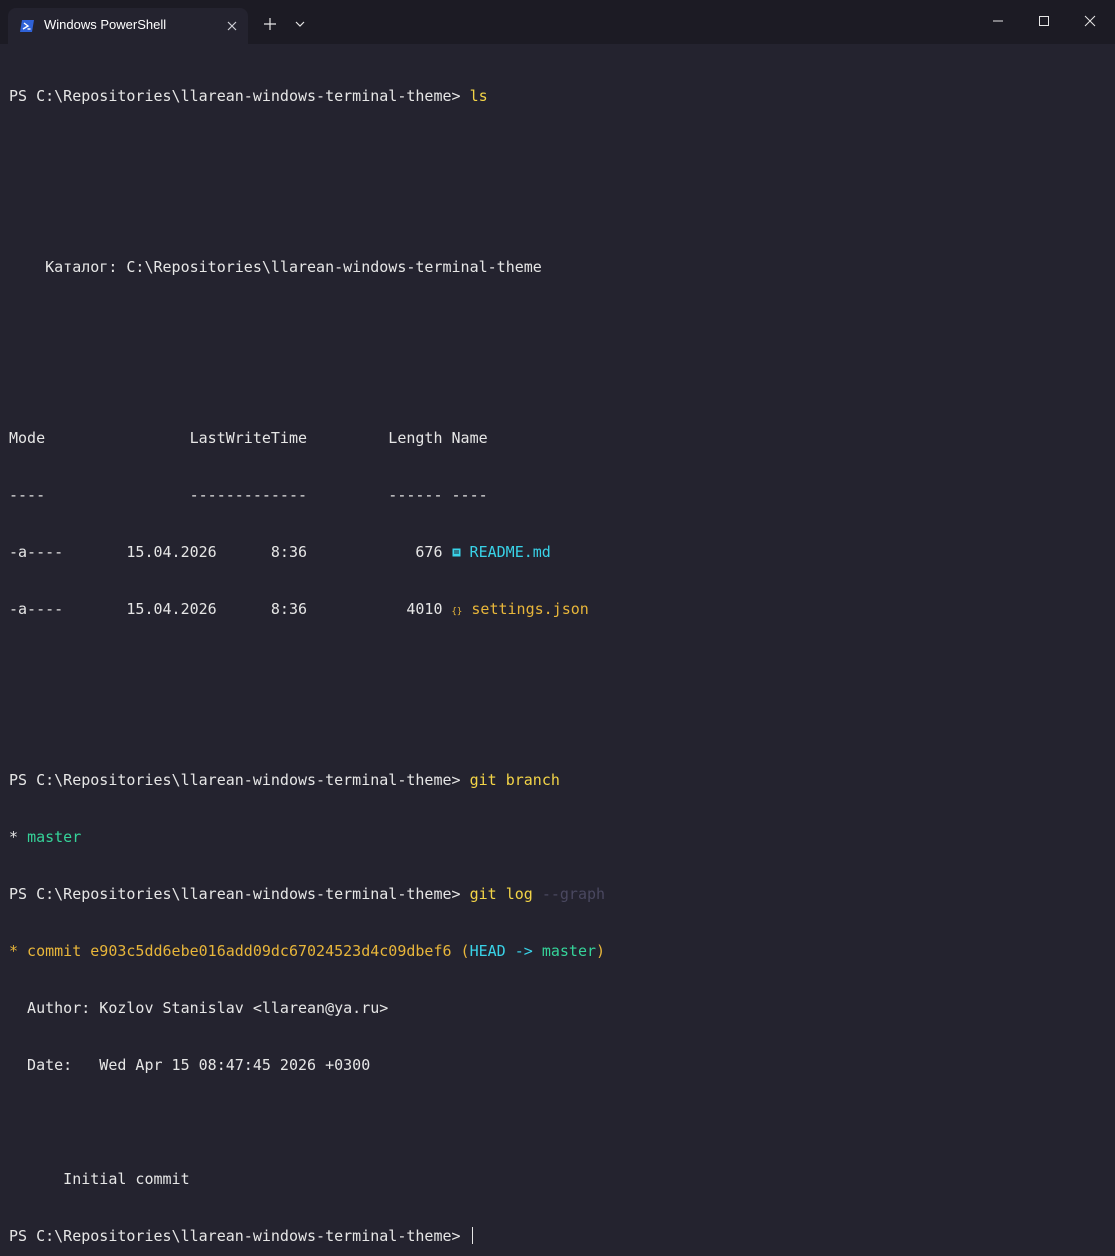 The image size is (1115, 1256). What do you see at coordinates (457, 612) in the screenshot?
I see `json-file-icon: {}` at bounding box center [457, 612].